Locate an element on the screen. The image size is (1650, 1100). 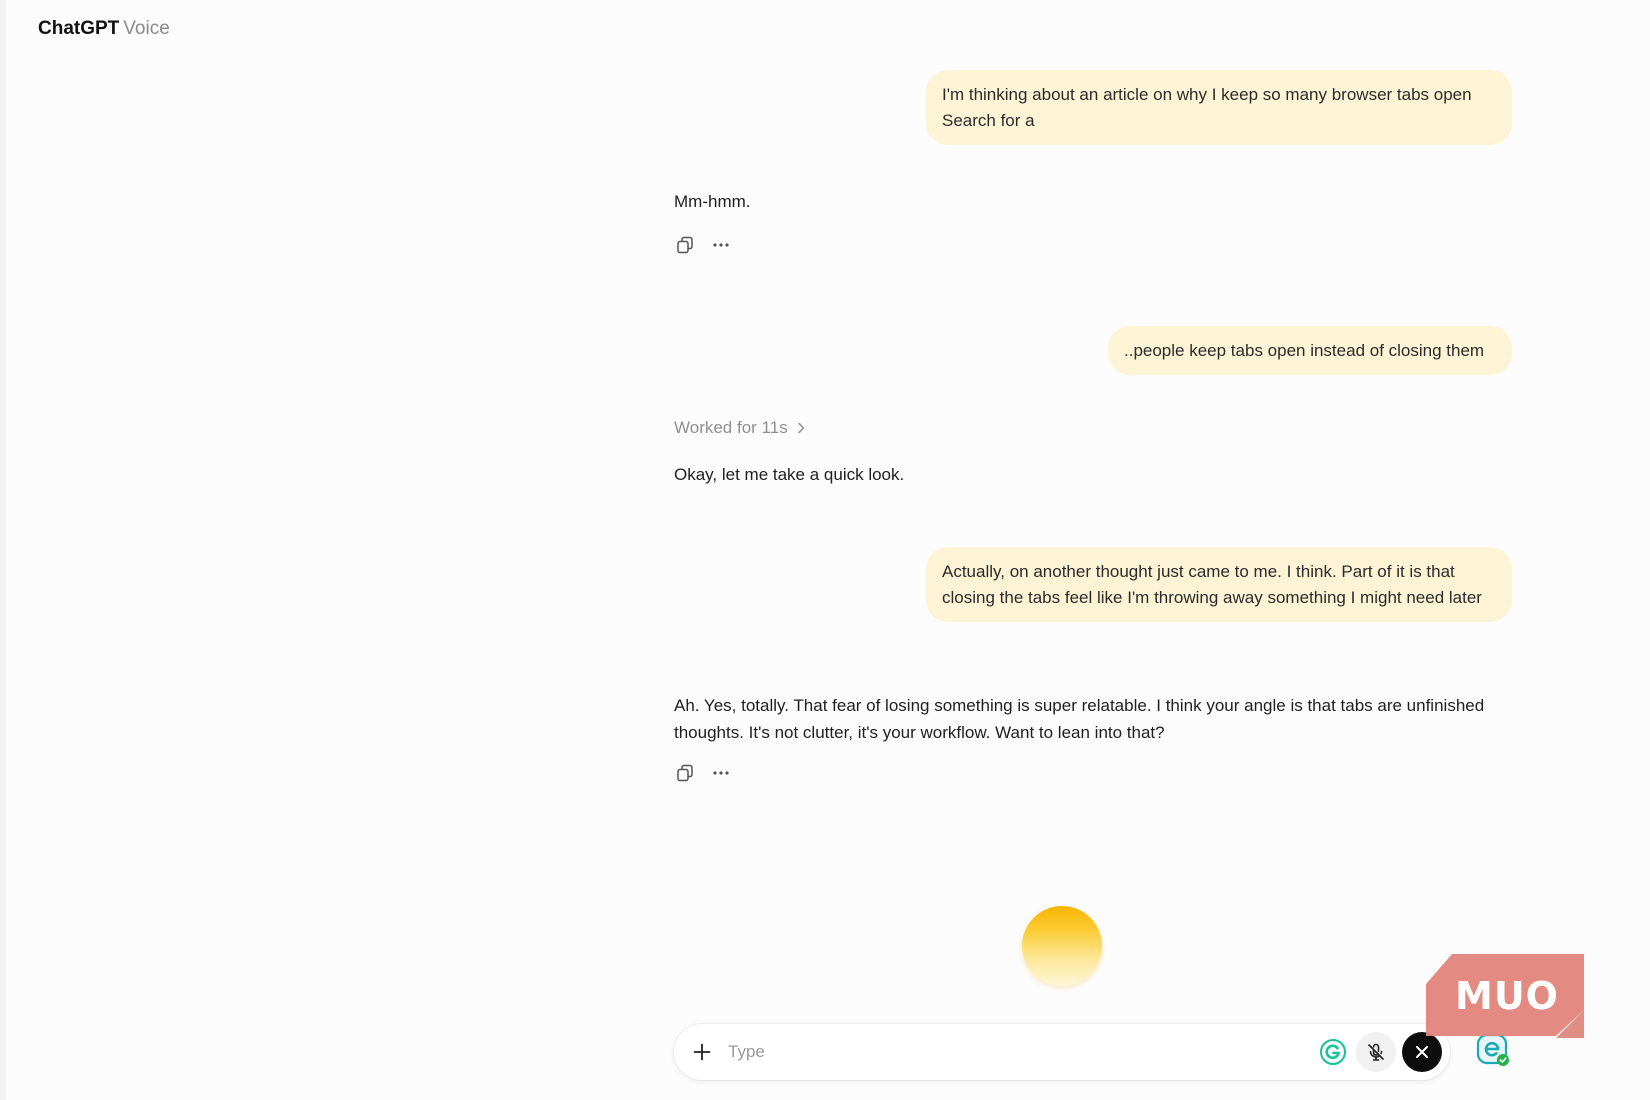
sidebar-edge is located at coordinates (3, 550).